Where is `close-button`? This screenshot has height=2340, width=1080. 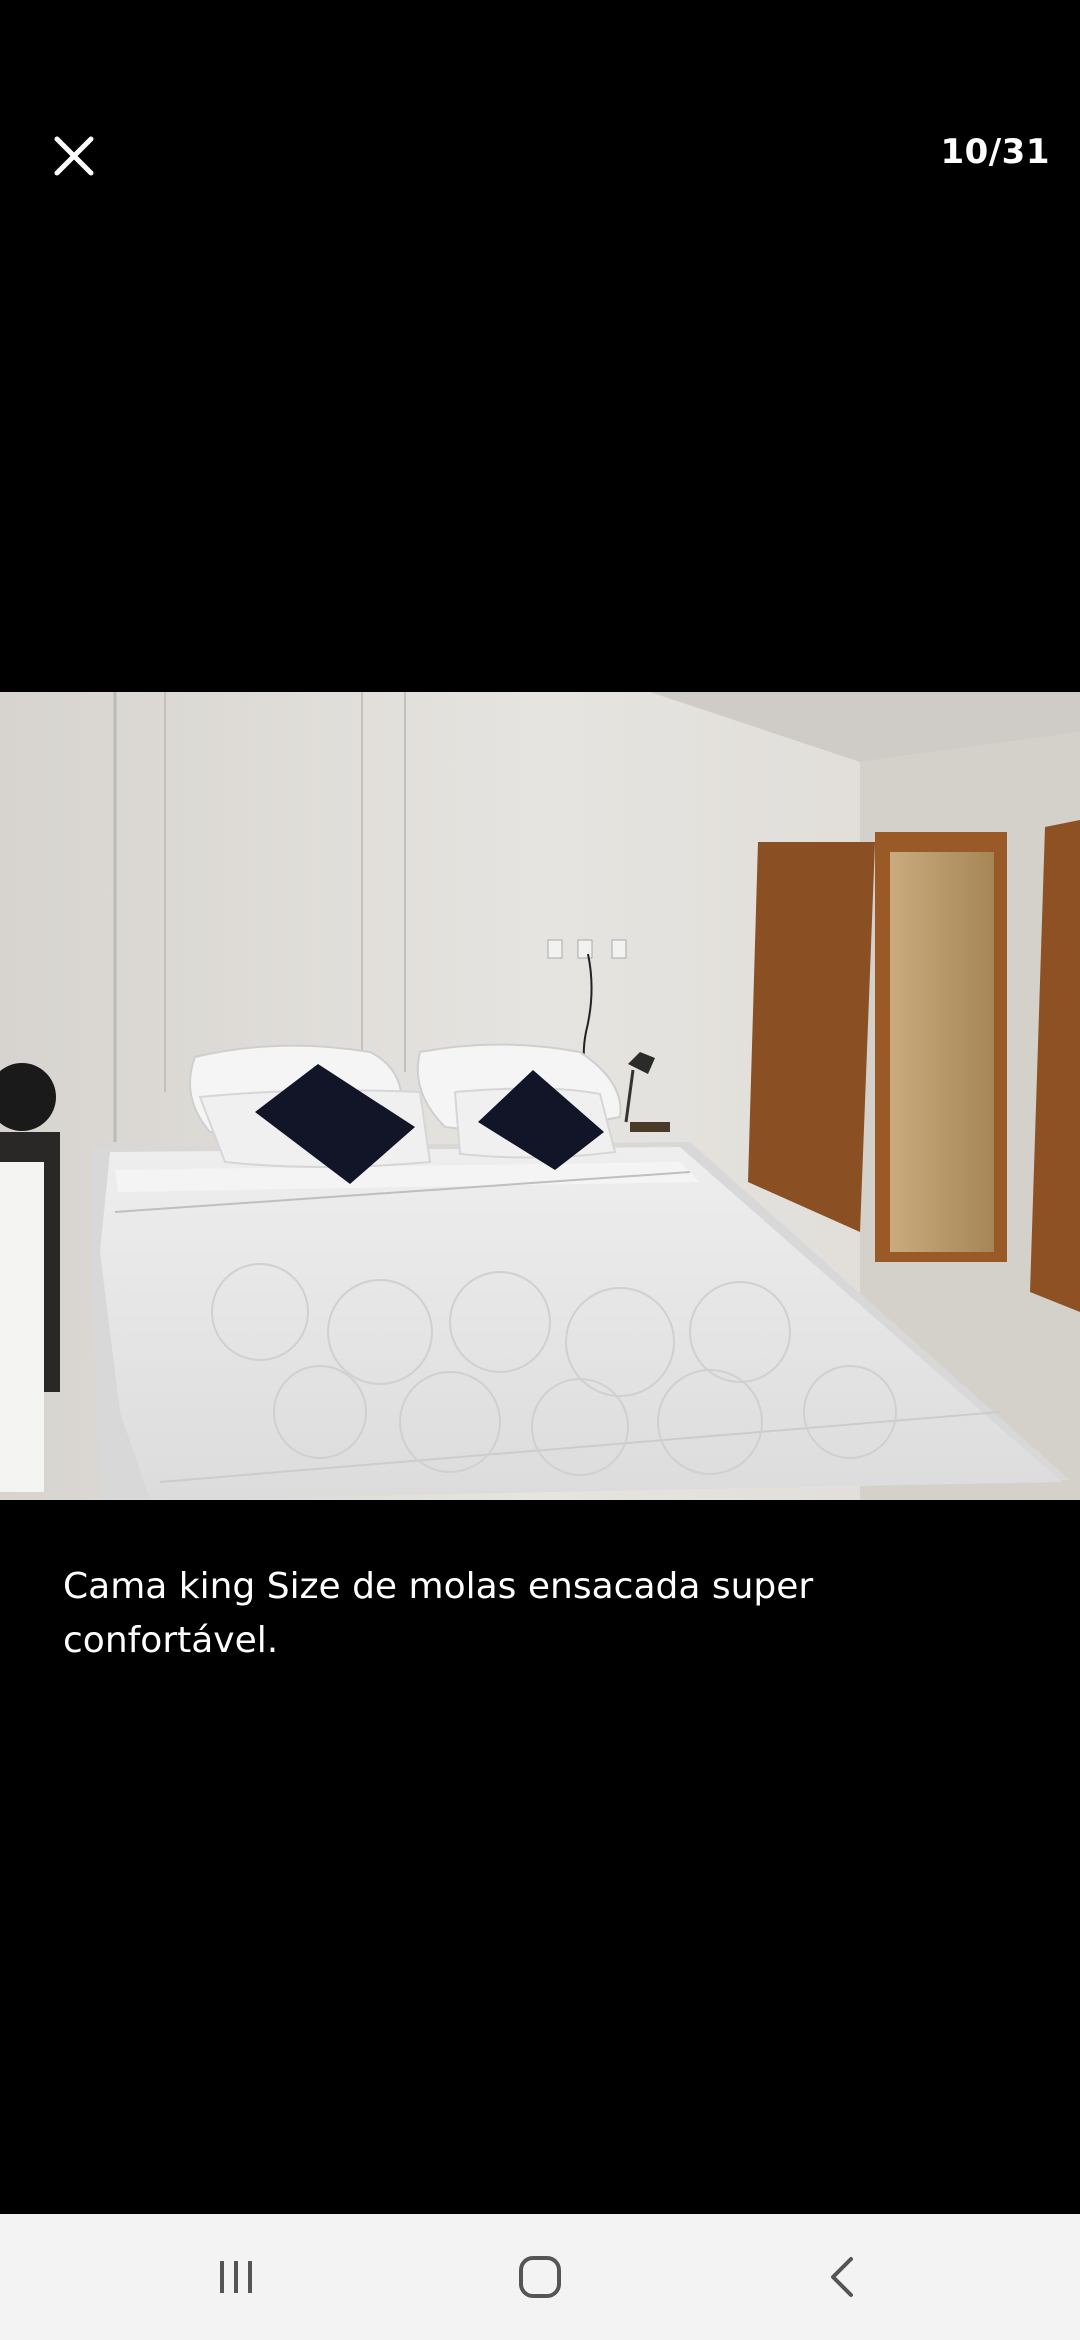 close-button is located at coordinates (74, 156).